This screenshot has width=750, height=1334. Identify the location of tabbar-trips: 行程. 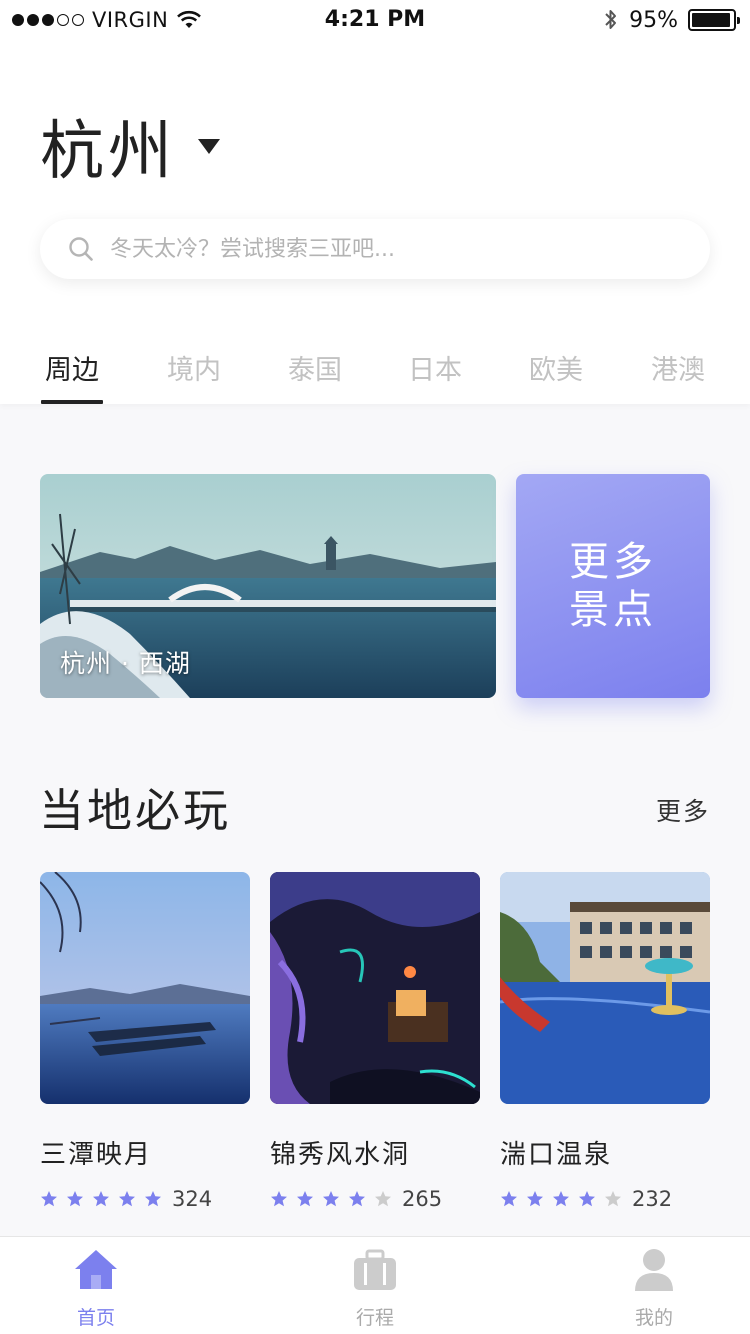
(375, 1288).